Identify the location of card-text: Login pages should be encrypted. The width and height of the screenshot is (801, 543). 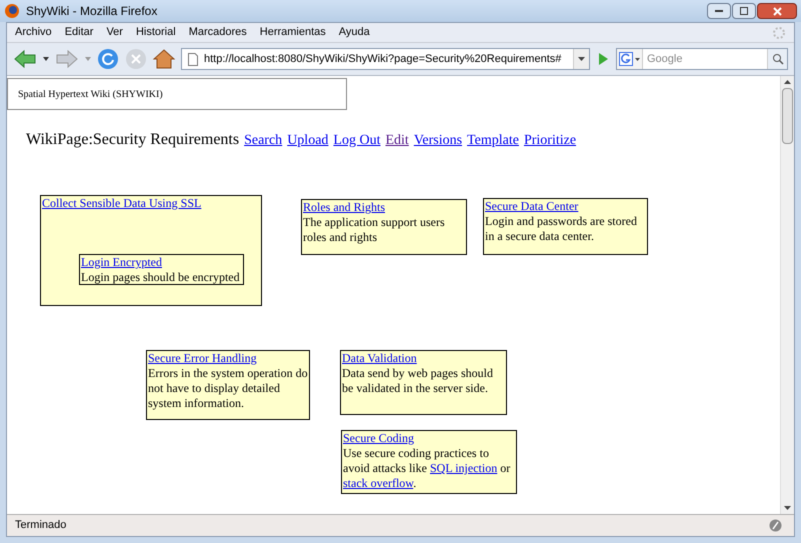
(161, 277).